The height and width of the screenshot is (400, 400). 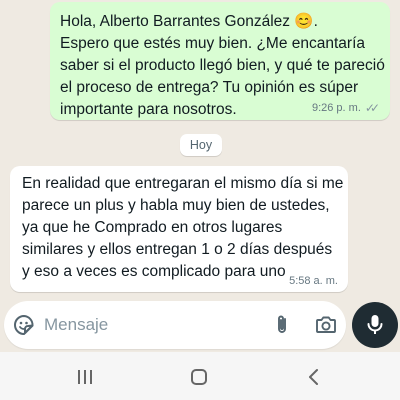 I want to click on home-icon, so click(x=199, y=377).